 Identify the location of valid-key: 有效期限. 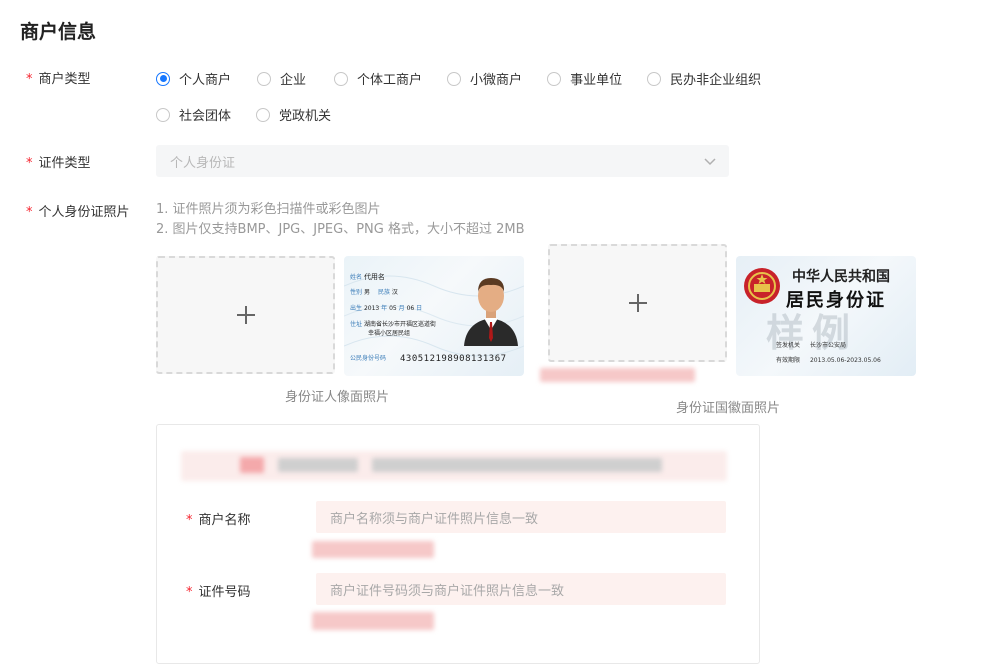
(788, 360).